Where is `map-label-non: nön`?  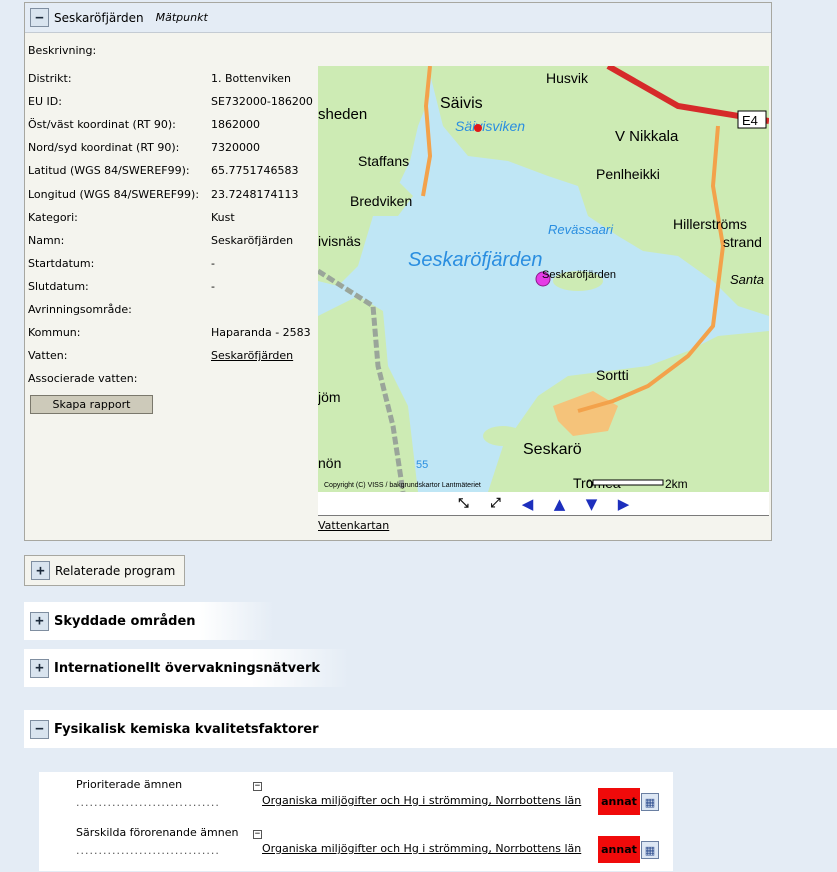 map-label-non: nön is located at coordinates (329, 463).